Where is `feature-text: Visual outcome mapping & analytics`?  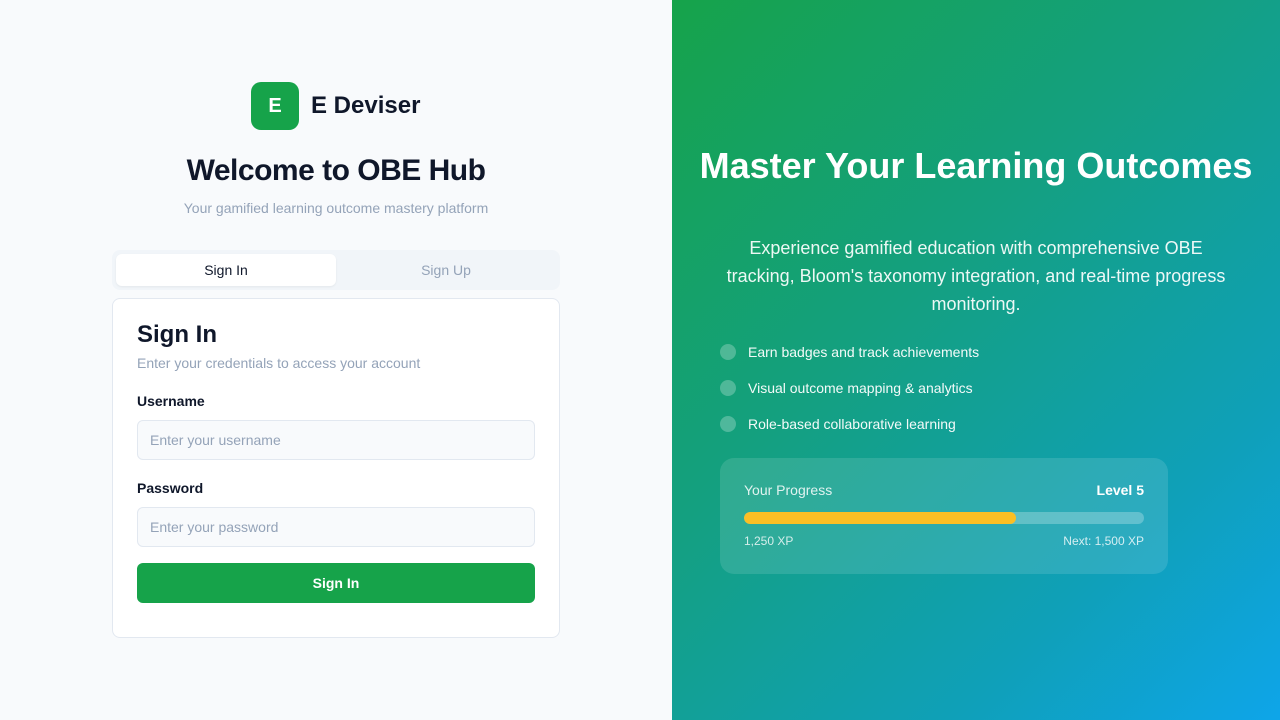
feature-text: Visual outcome mapping & analytics is located at coordinates (860, 388).